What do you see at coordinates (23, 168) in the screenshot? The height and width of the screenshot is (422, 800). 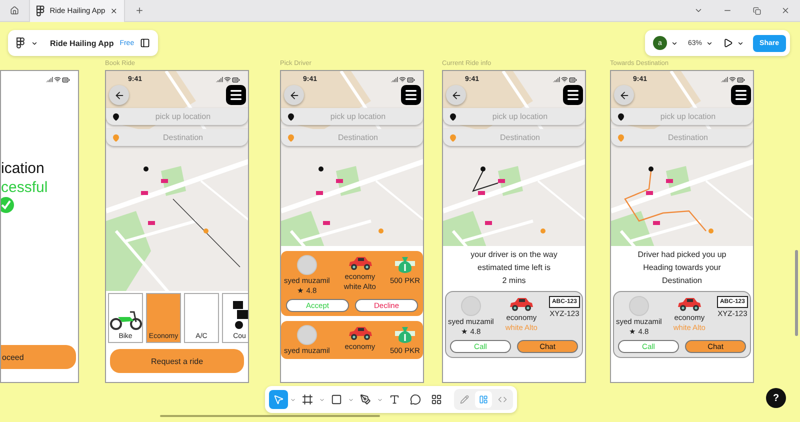 I see `heading-text: ication` at bounding box center [23, 168].